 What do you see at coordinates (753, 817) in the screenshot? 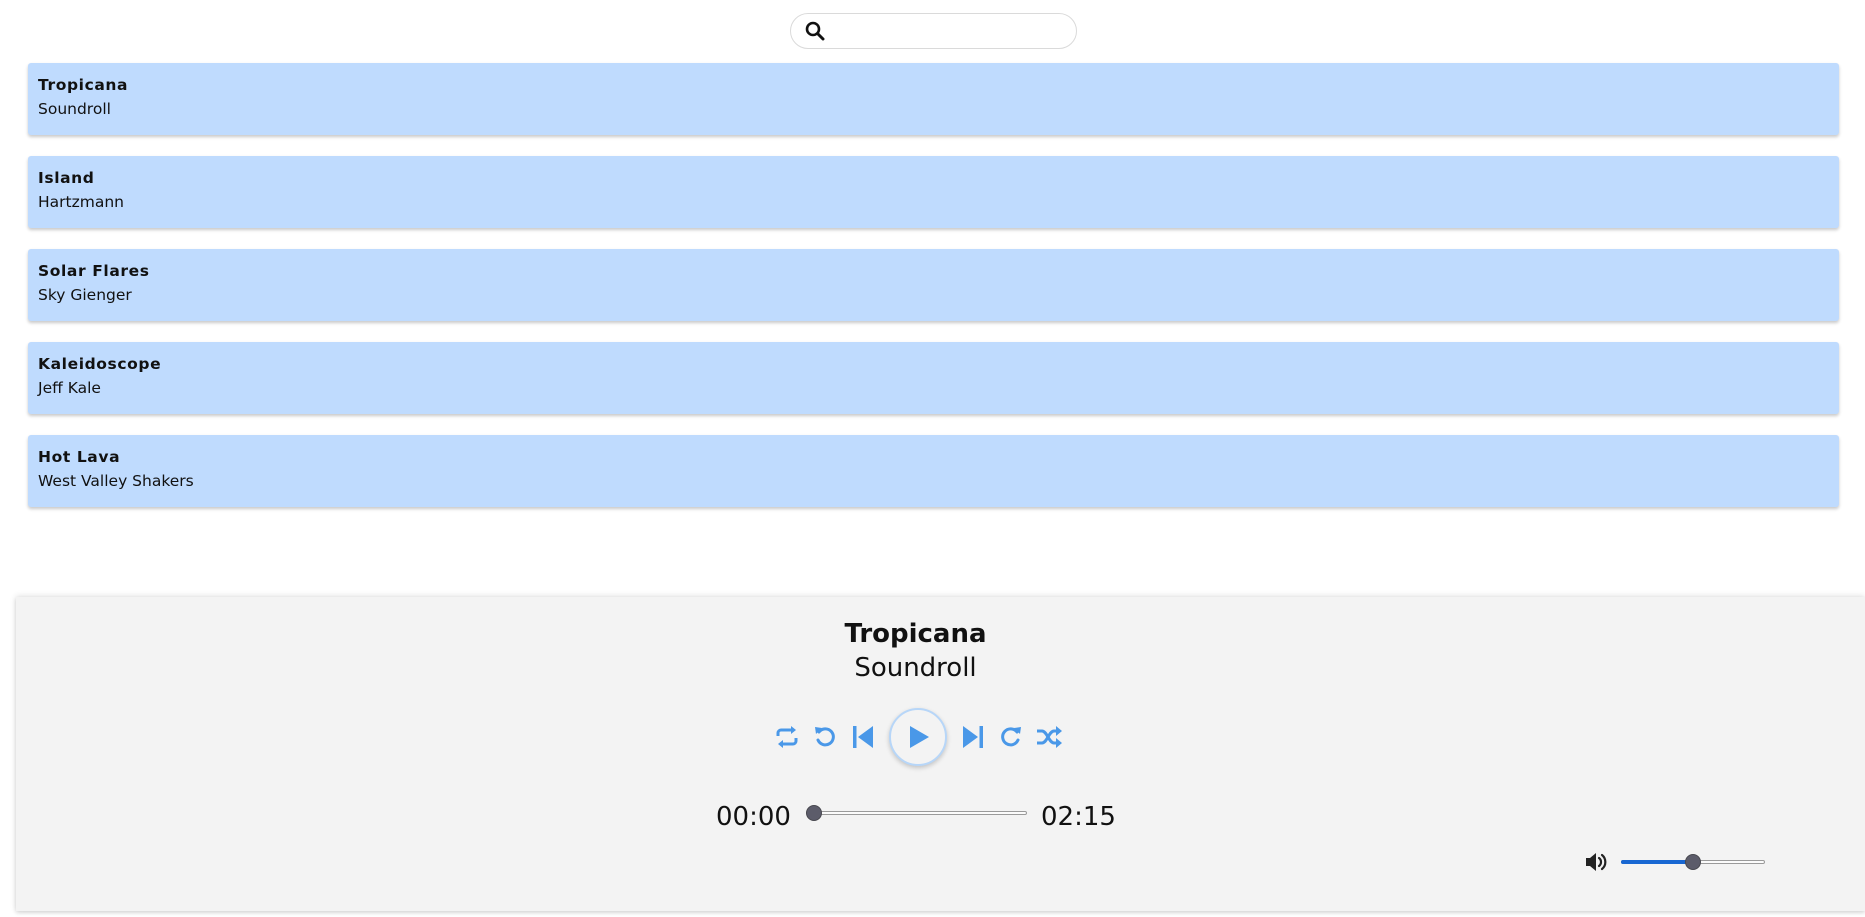
I see `current-time: 00:00` at bounding box center [753, 817].